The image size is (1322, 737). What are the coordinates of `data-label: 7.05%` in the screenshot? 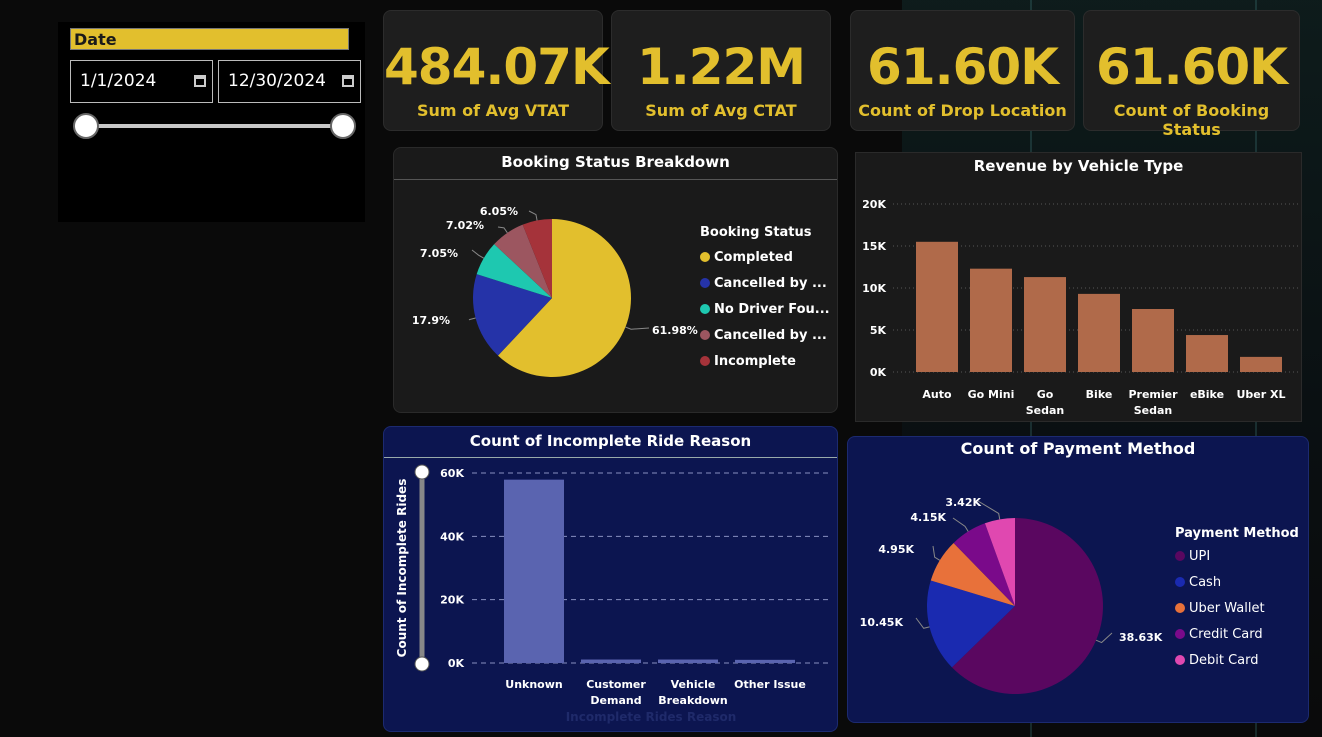 It's located at (439, 253).